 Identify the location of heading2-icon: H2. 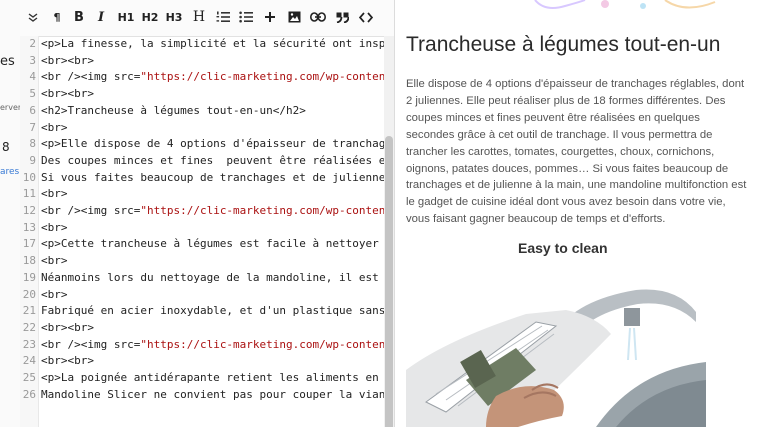
(150, 17).